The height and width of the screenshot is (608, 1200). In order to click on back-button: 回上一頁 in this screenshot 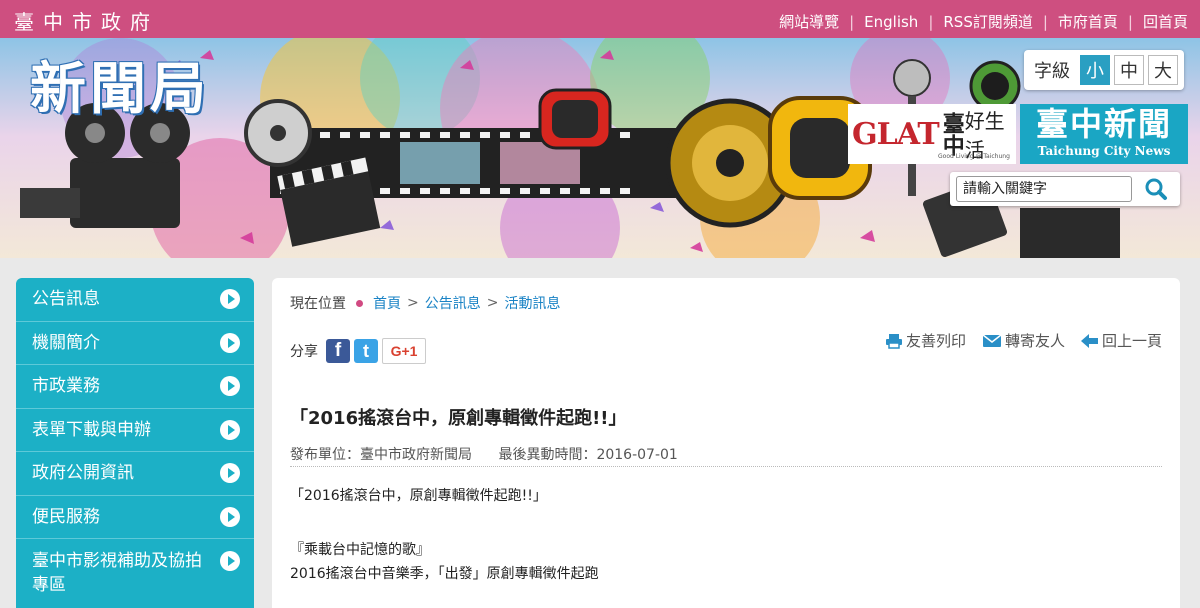, I will do `click(1121, 340)`.